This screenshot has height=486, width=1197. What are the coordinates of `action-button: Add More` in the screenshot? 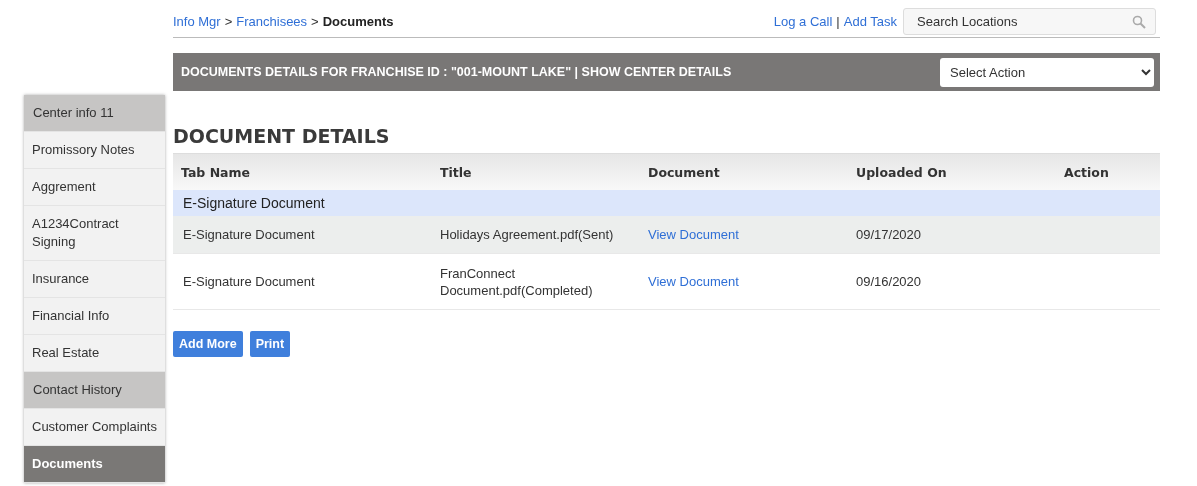 It's located at (208, 344).